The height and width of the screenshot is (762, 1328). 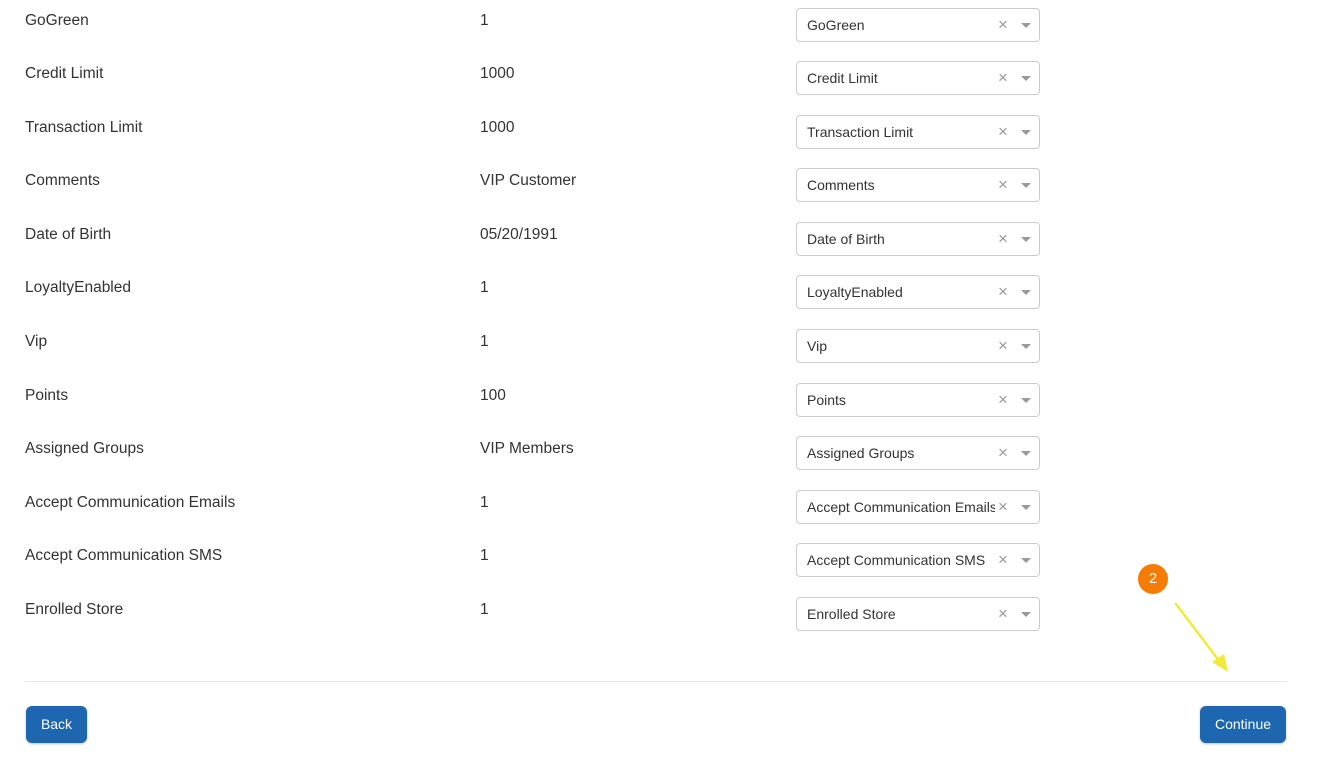 I want to click on field-name-label: Vip, so click(x=36, y=341).